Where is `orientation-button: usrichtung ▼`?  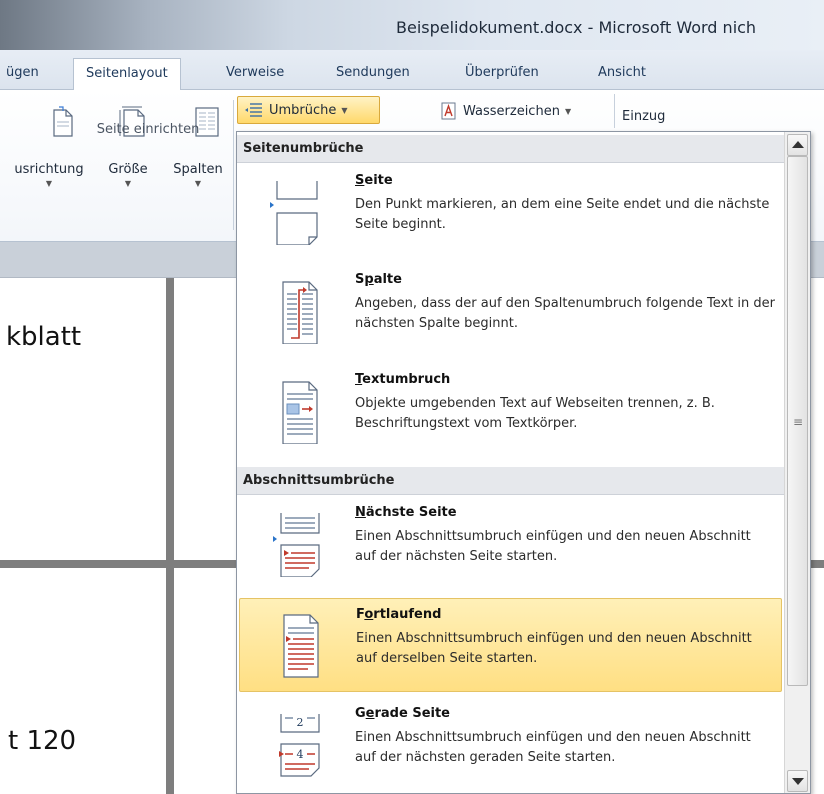 orientation-button: usrichtung ▼ is located at coordinates (49, 146).